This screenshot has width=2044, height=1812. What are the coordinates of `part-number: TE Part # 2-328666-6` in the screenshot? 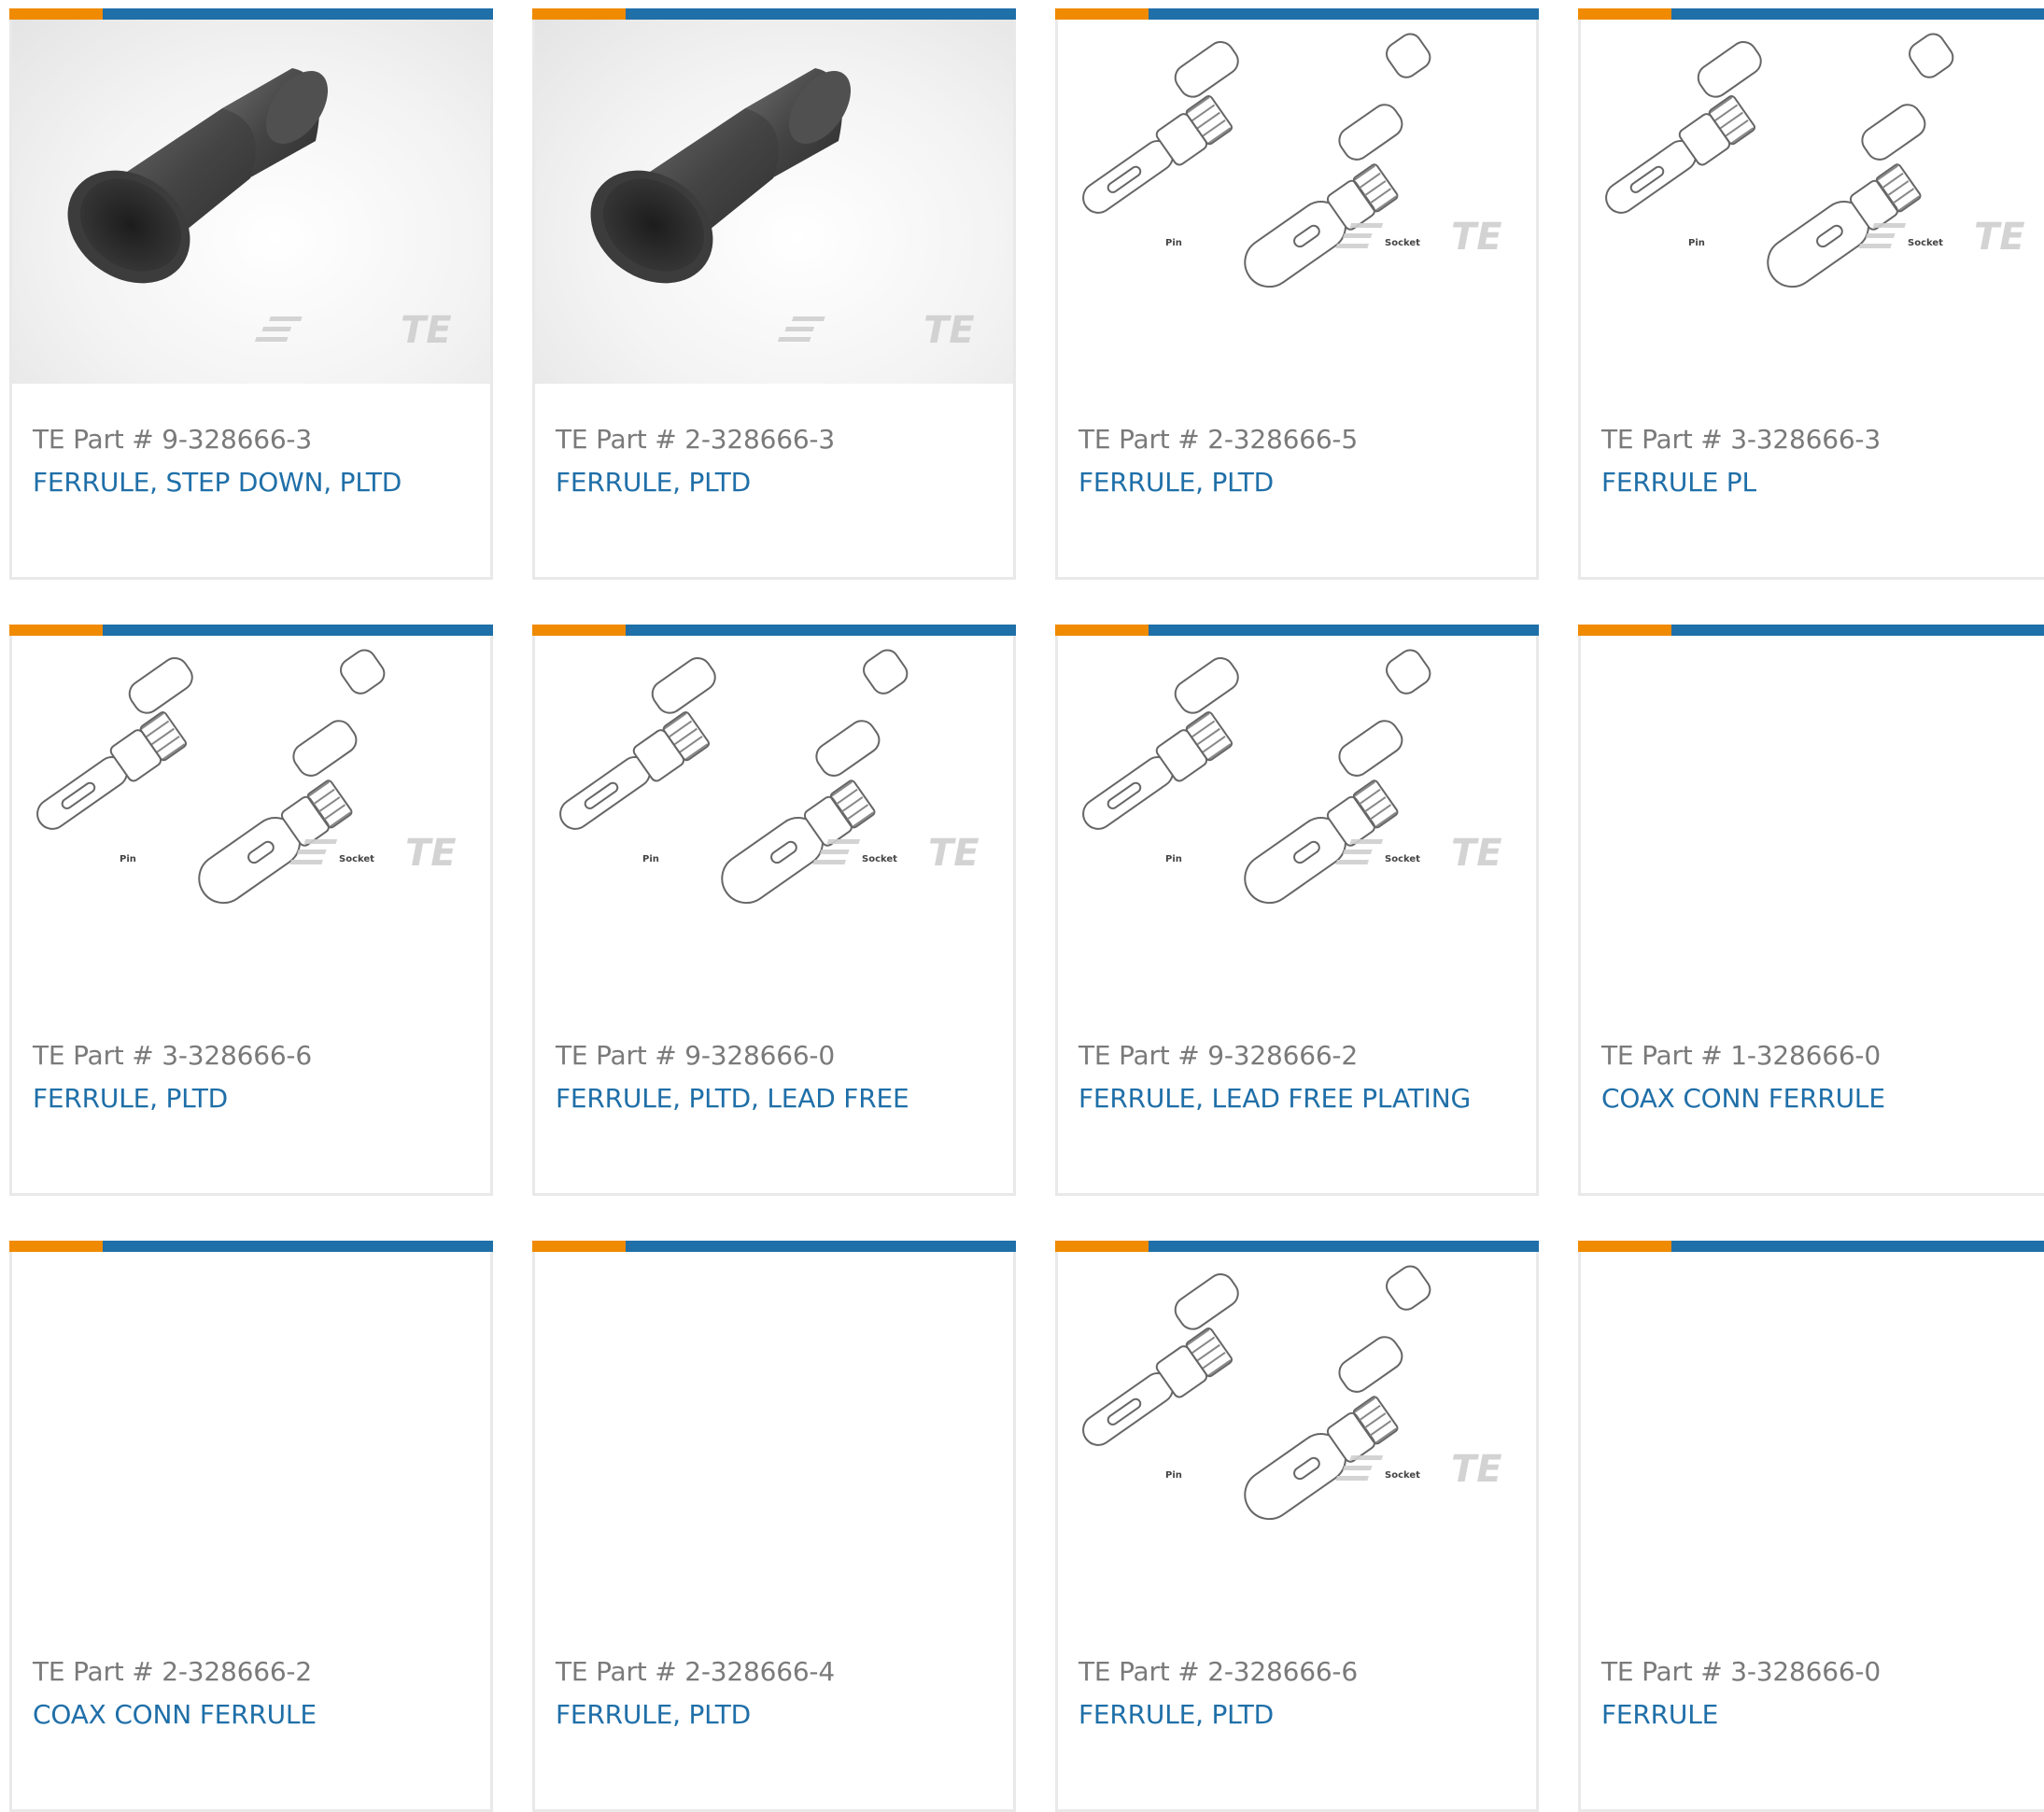 It's located at (1218, 1671).